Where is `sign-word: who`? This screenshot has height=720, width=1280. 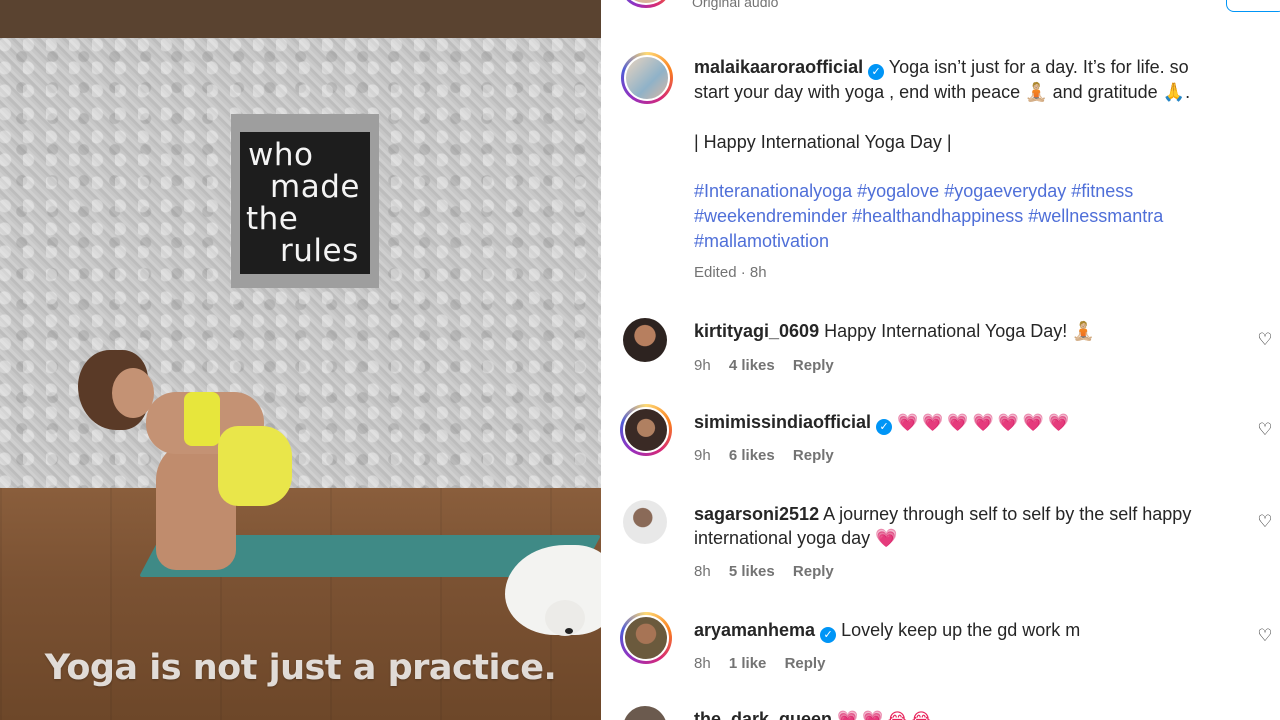
sign-word: who is located at coordinates (281, 155).